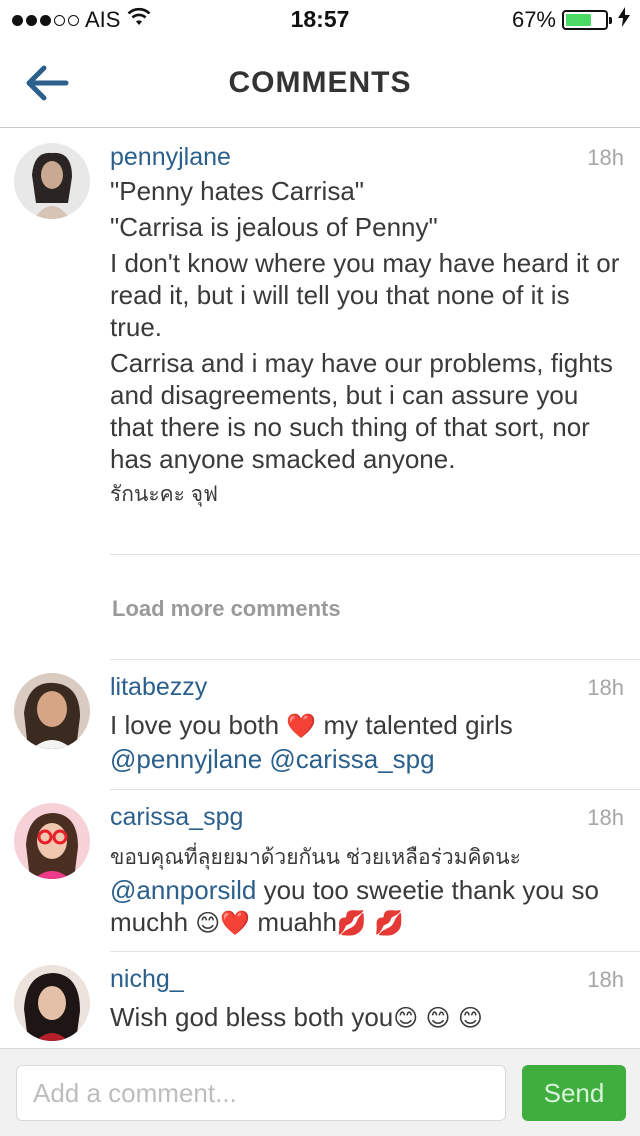 The height and width of the screenshot is (1136, 640). I want to click on divider, so click(375, 554).